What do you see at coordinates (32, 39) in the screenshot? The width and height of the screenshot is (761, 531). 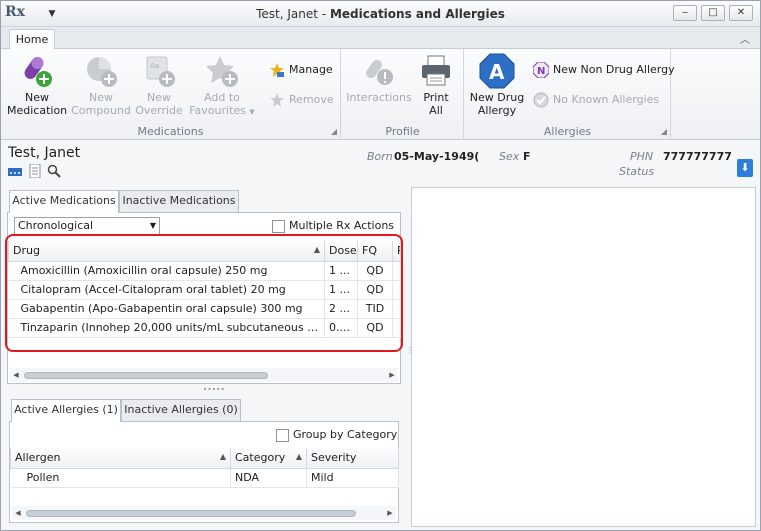 I see `tab-home: Home` at bounding box center [32, 39].